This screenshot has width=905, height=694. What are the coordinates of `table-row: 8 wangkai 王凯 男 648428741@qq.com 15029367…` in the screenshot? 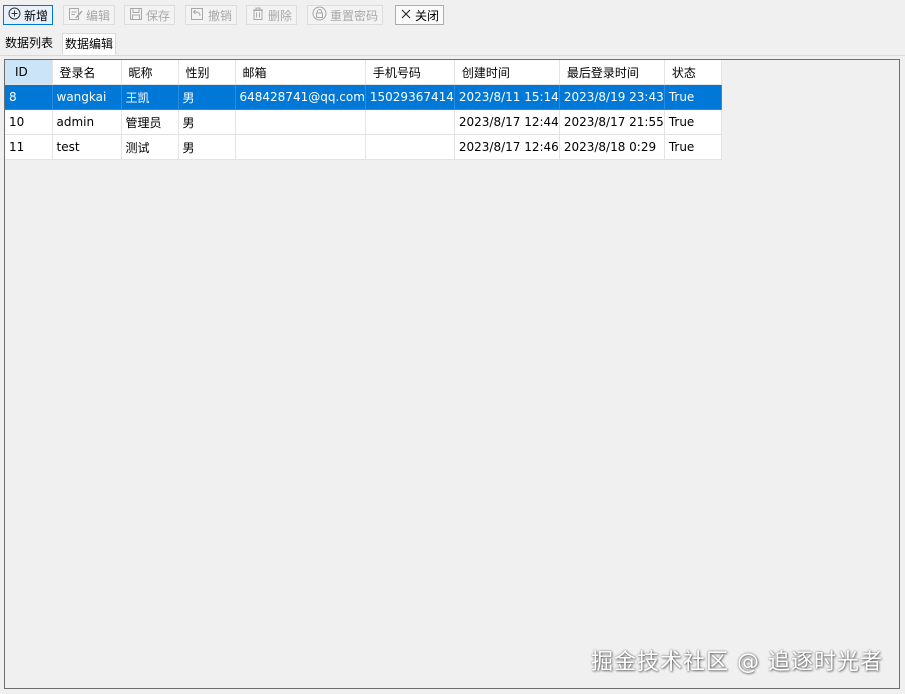 It's located at (363, 97).